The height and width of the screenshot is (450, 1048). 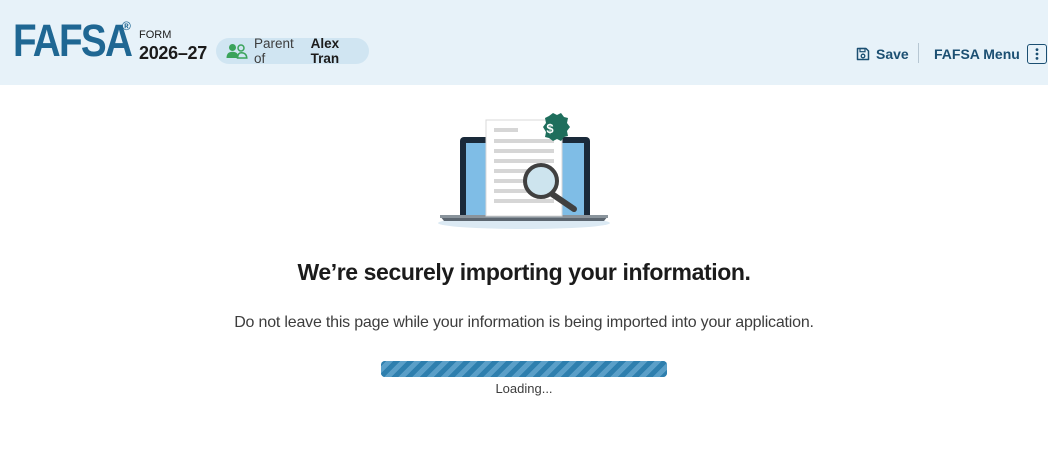 I want to click on menu-label: FAFSA Menu, so click(x=977, y=54).